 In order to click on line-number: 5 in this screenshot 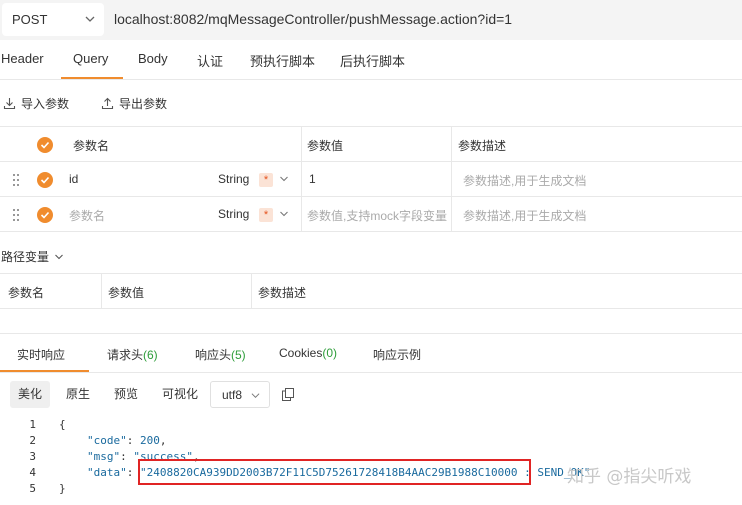, I will do `click(32, 488)`.